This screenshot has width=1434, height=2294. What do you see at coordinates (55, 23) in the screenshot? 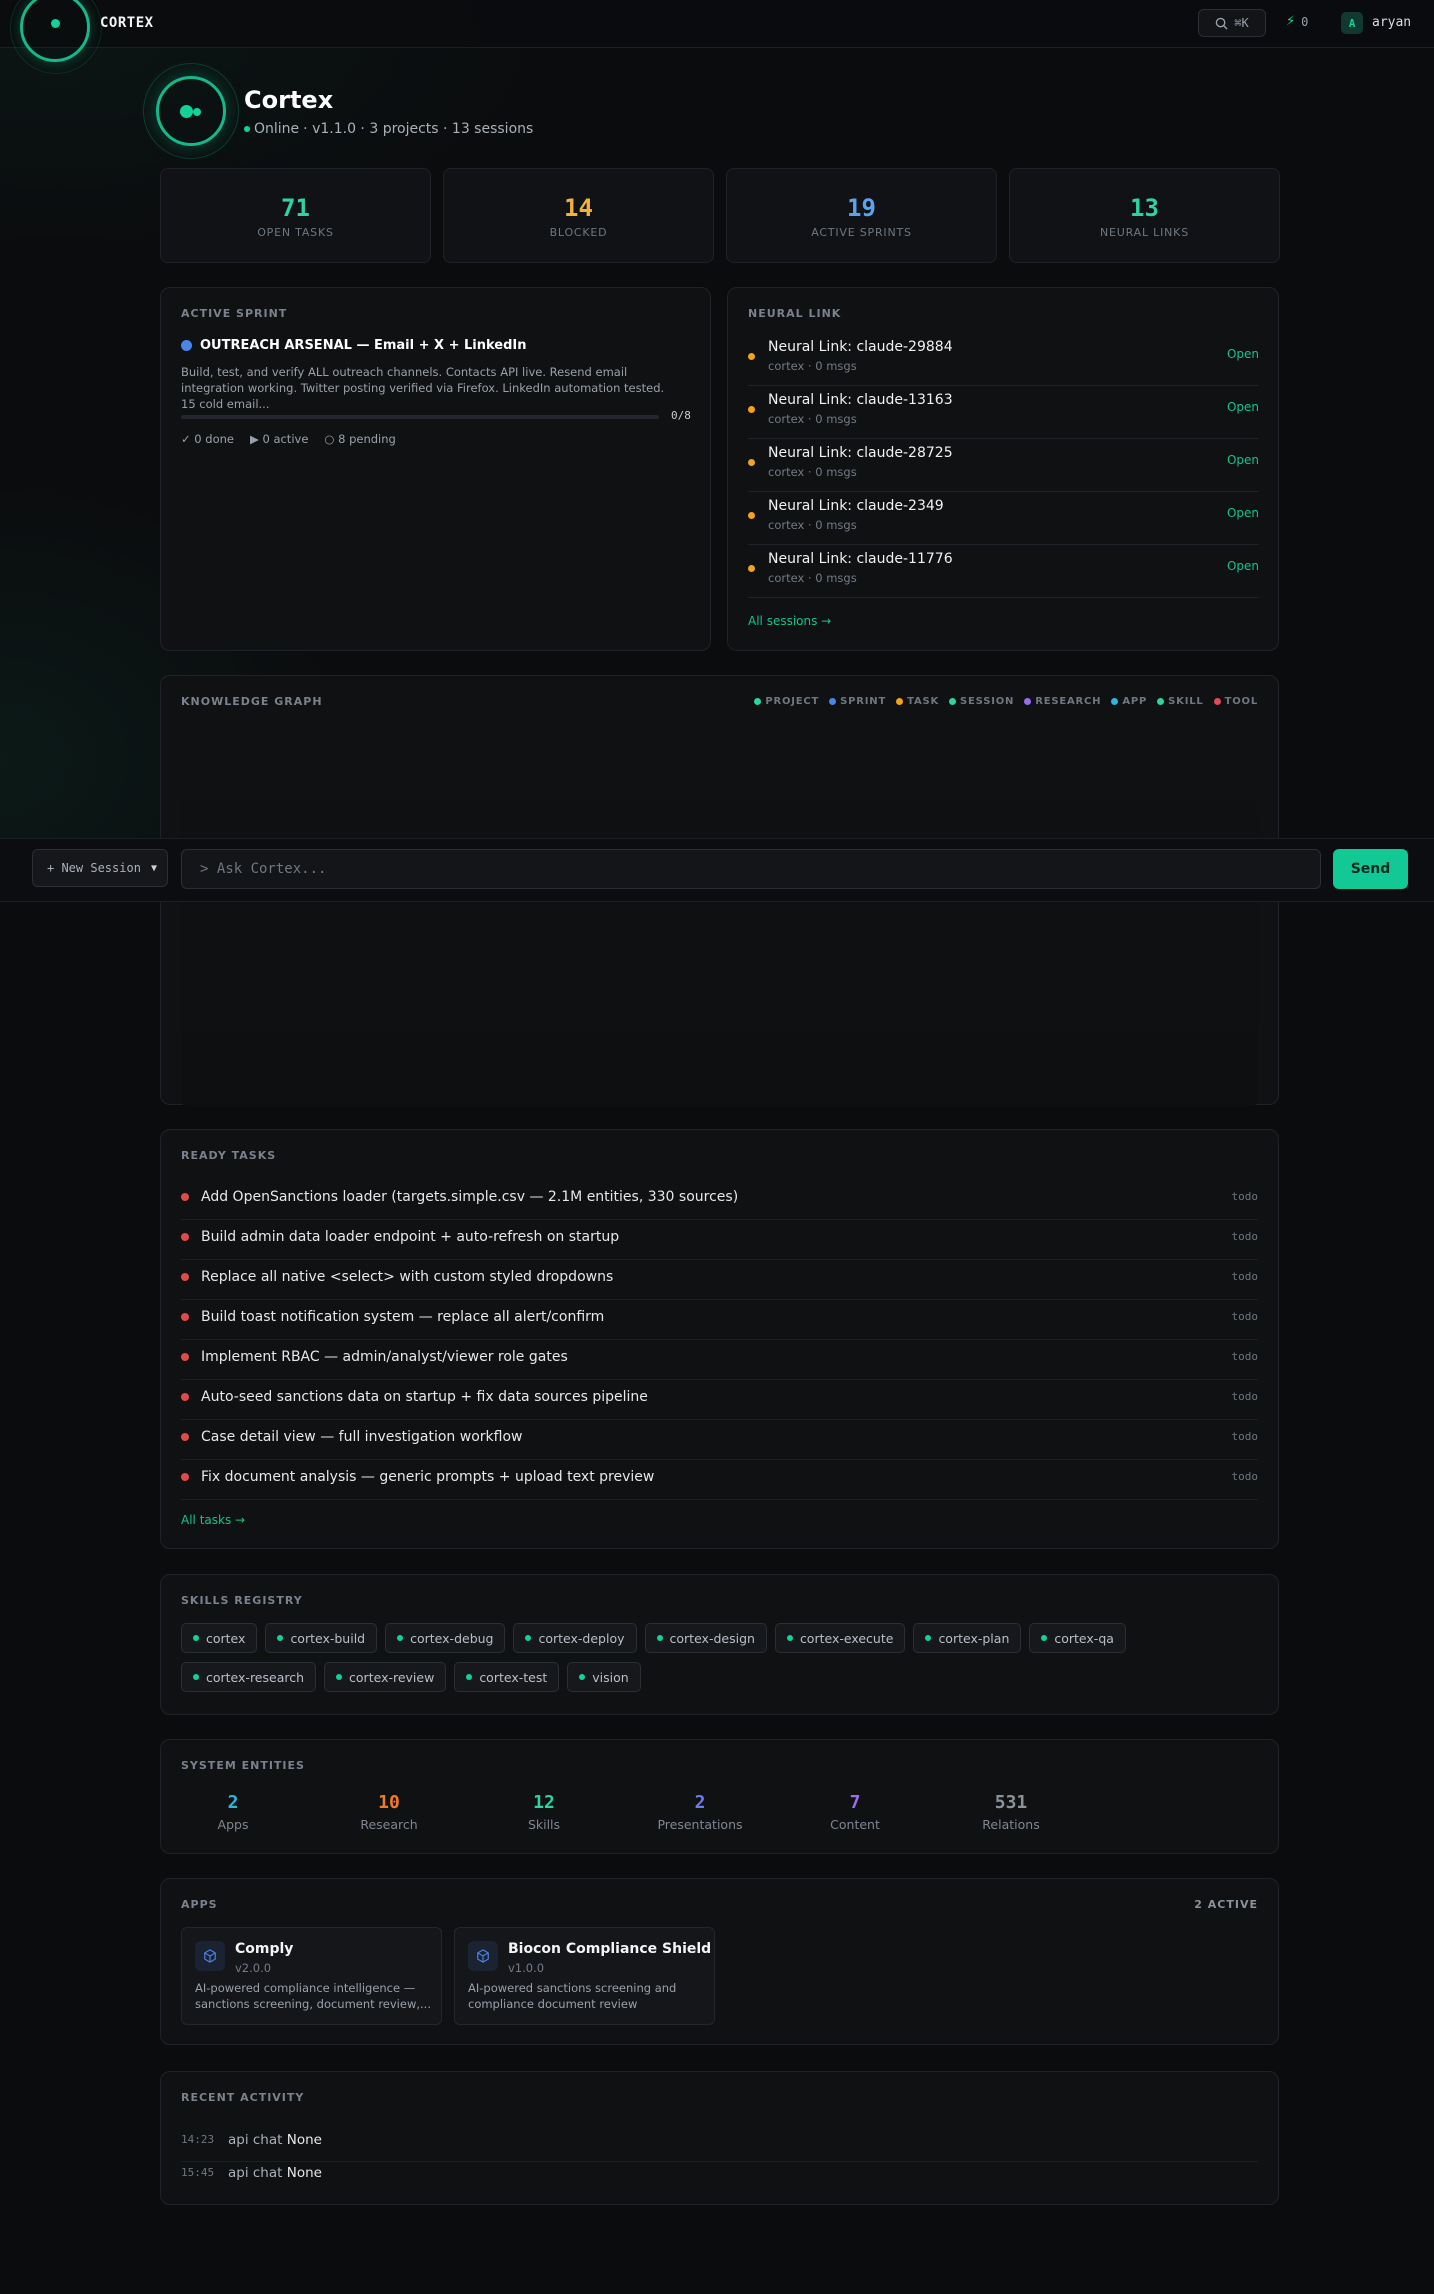
I see `logo-icon` at bounding box center [55, 23].